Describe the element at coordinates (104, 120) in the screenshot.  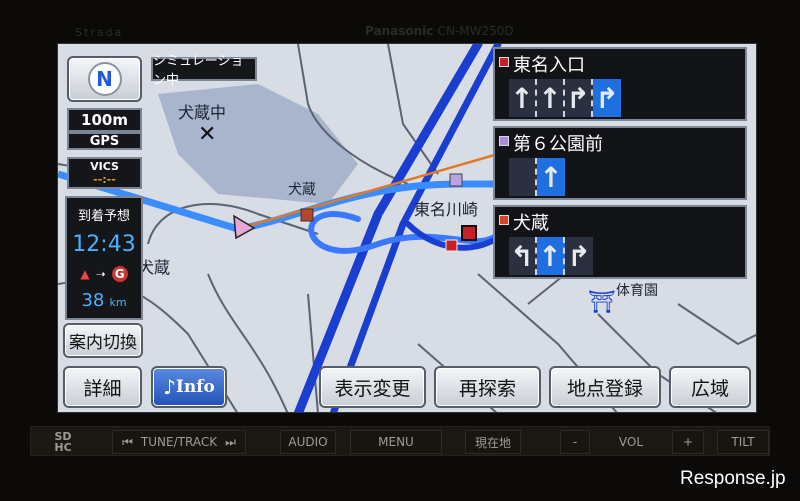
I see `map-scale: 100m` at that location.